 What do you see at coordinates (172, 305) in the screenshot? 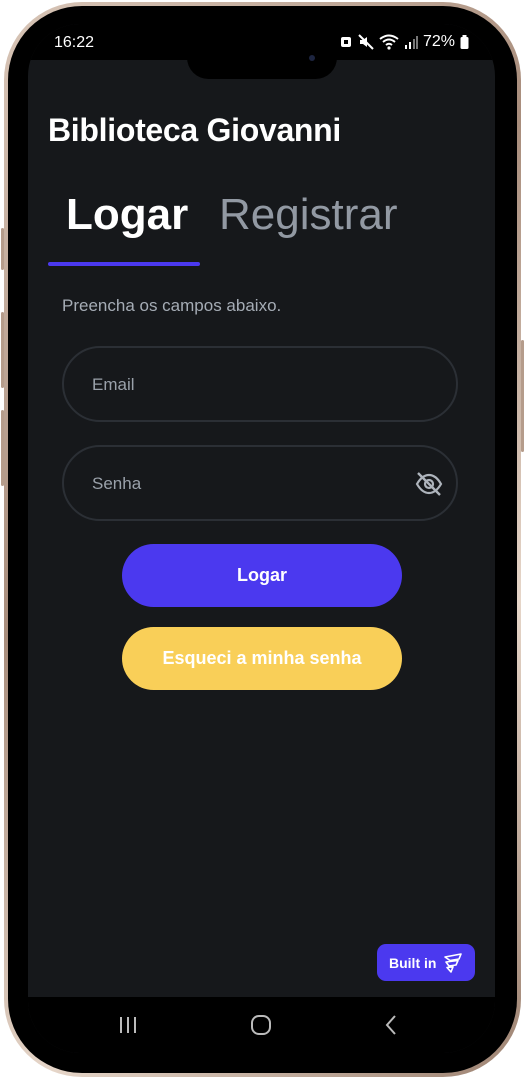
I see `form-instructions: Preencha os campos abaixo.` at bounding box center [172, 305].